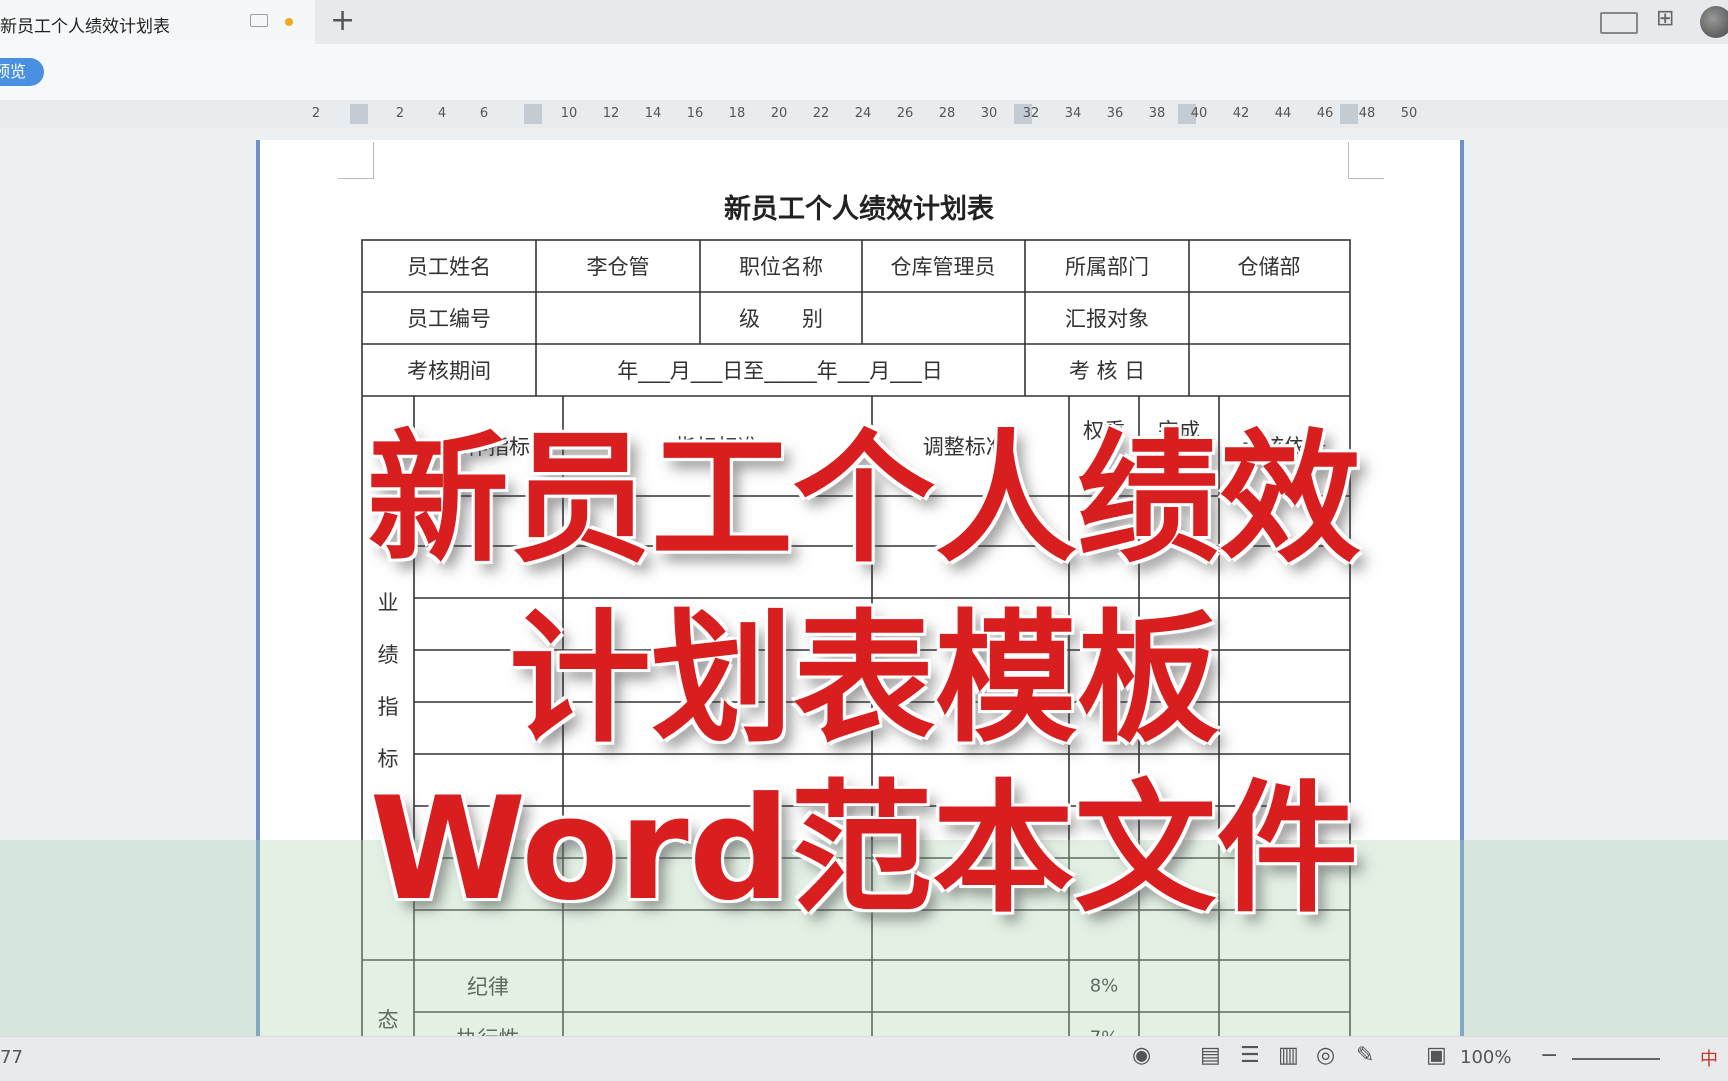  Describe the element at coordinates (780, 370) in the screenshot. I see `period-cell: 年___月___日至_____年___月___日` at that location.